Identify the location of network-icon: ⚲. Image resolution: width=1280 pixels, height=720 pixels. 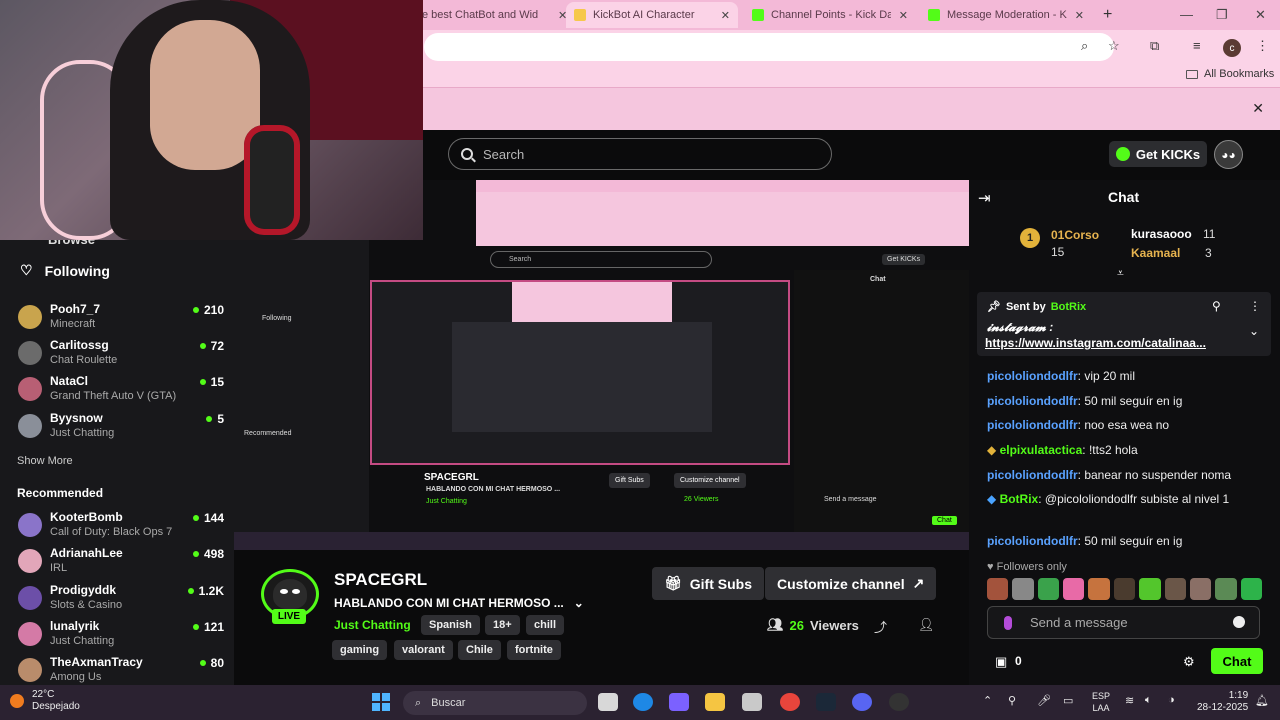
(1012, 700).